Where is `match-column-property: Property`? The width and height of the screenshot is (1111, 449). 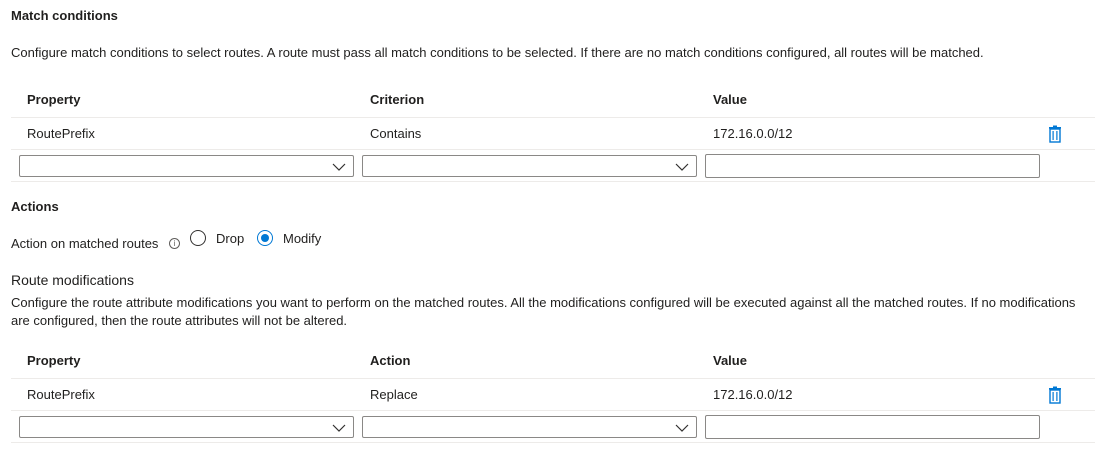
match-column-property: Property is located at coordinates (54, 99).